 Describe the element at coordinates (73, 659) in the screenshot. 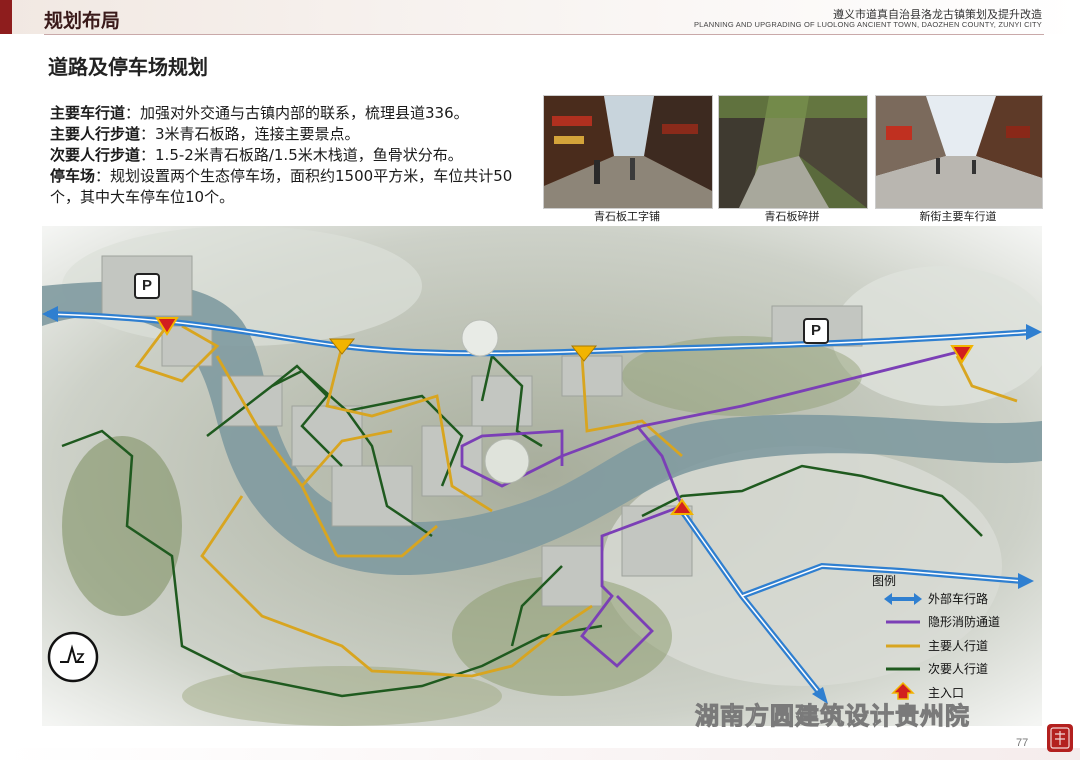

I see `north-arrow-icon` at that location.